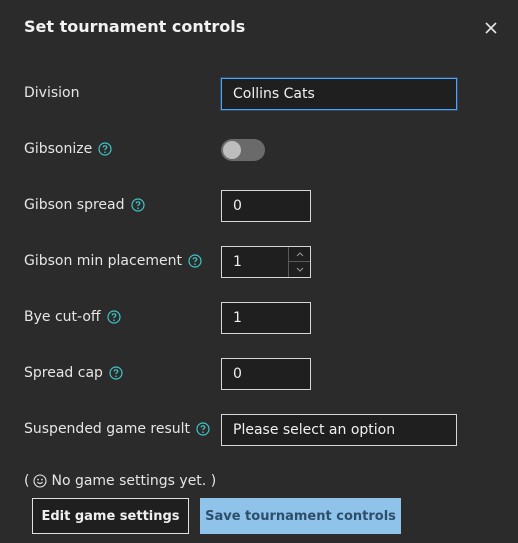  What do you see at coordinates (113, 261) in the screenshot?
I see `gibson-min-placement-label: Gibson min placement` at bounding box center [113, 261].